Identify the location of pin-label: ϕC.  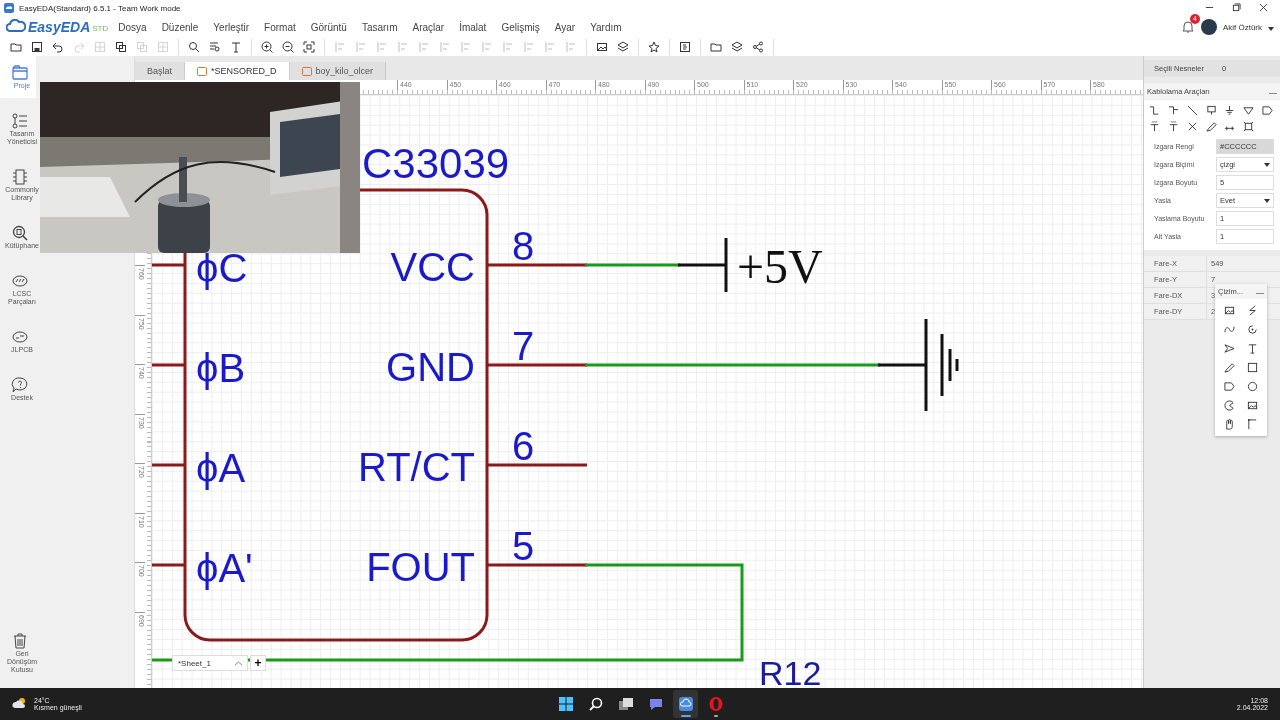
(222, 268).